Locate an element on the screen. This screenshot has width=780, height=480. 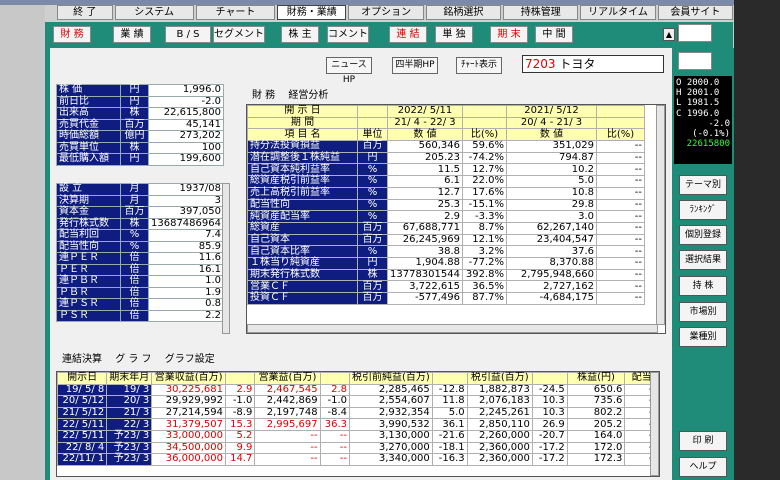
menu-item-2: チャート is located at coordinates (235, 12).